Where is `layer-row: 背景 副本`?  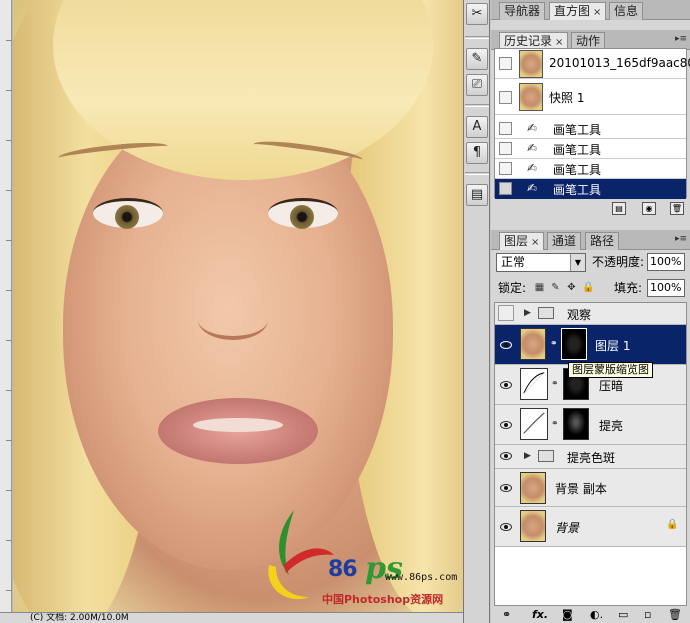
layer-row: 背景 副本 is located at coordinates (590, 488).